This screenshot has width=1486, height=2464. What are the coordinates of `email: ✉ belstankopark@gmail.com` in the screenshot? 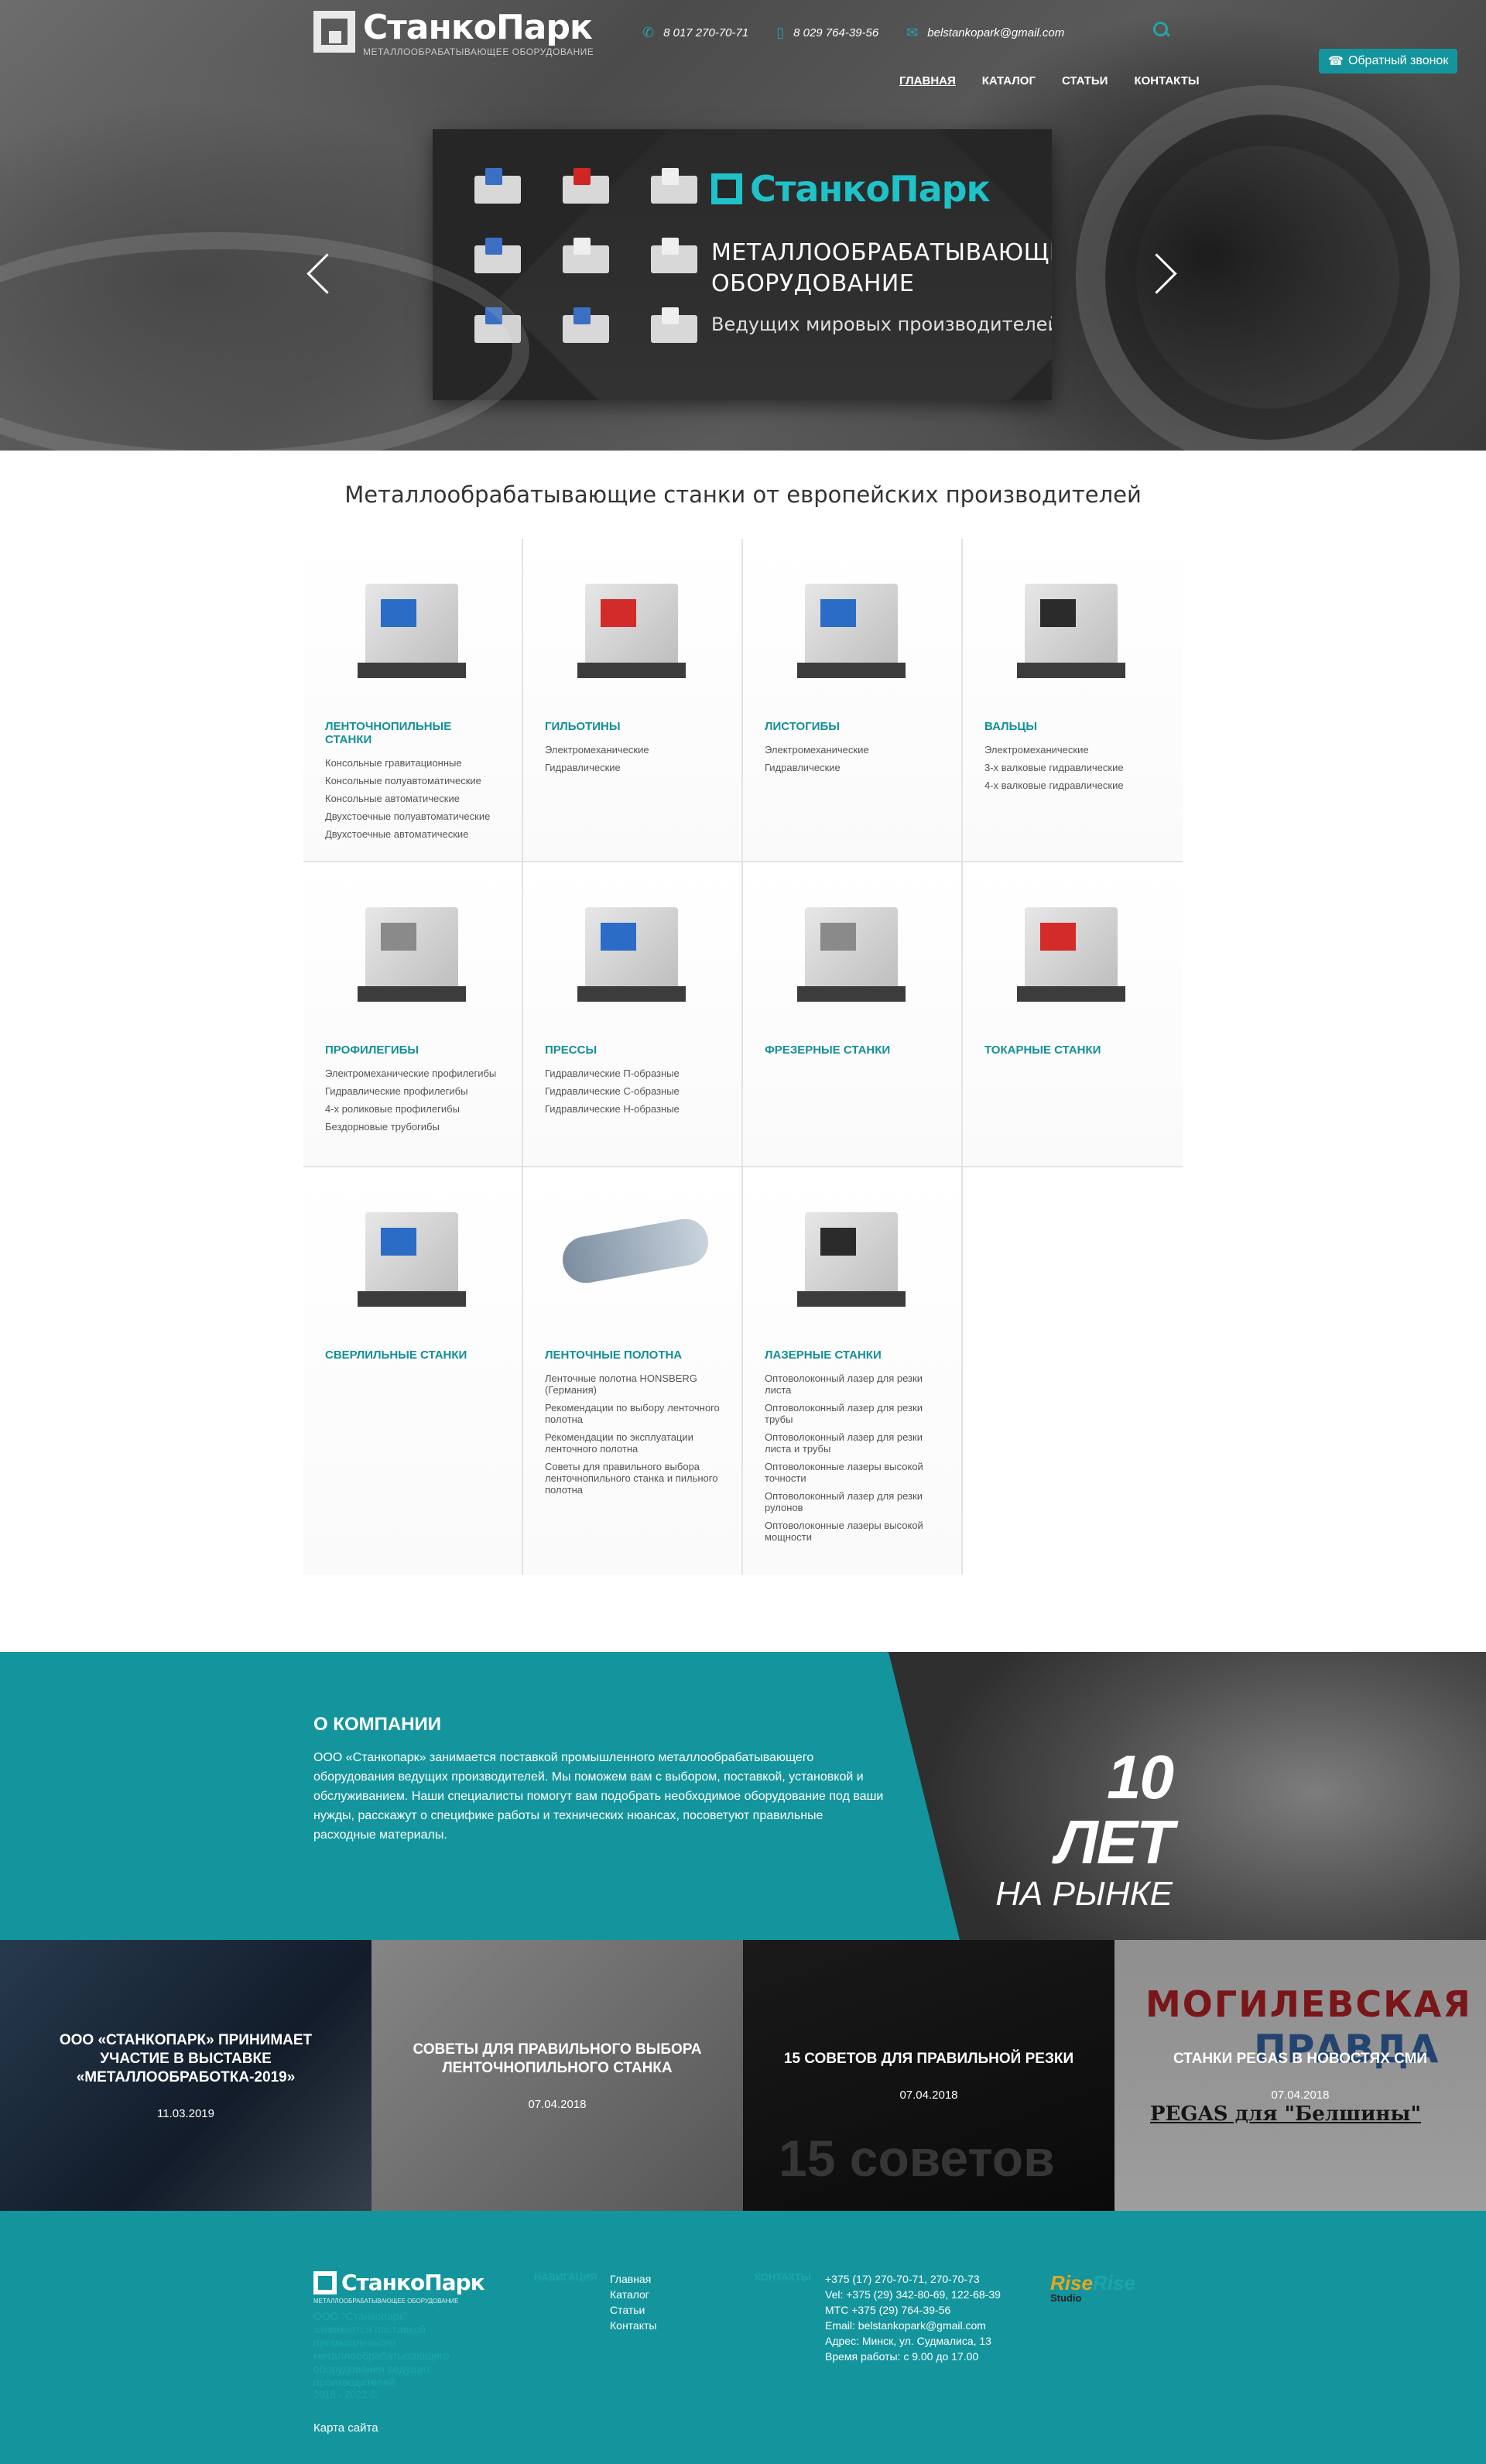 It's located at (985, 33).